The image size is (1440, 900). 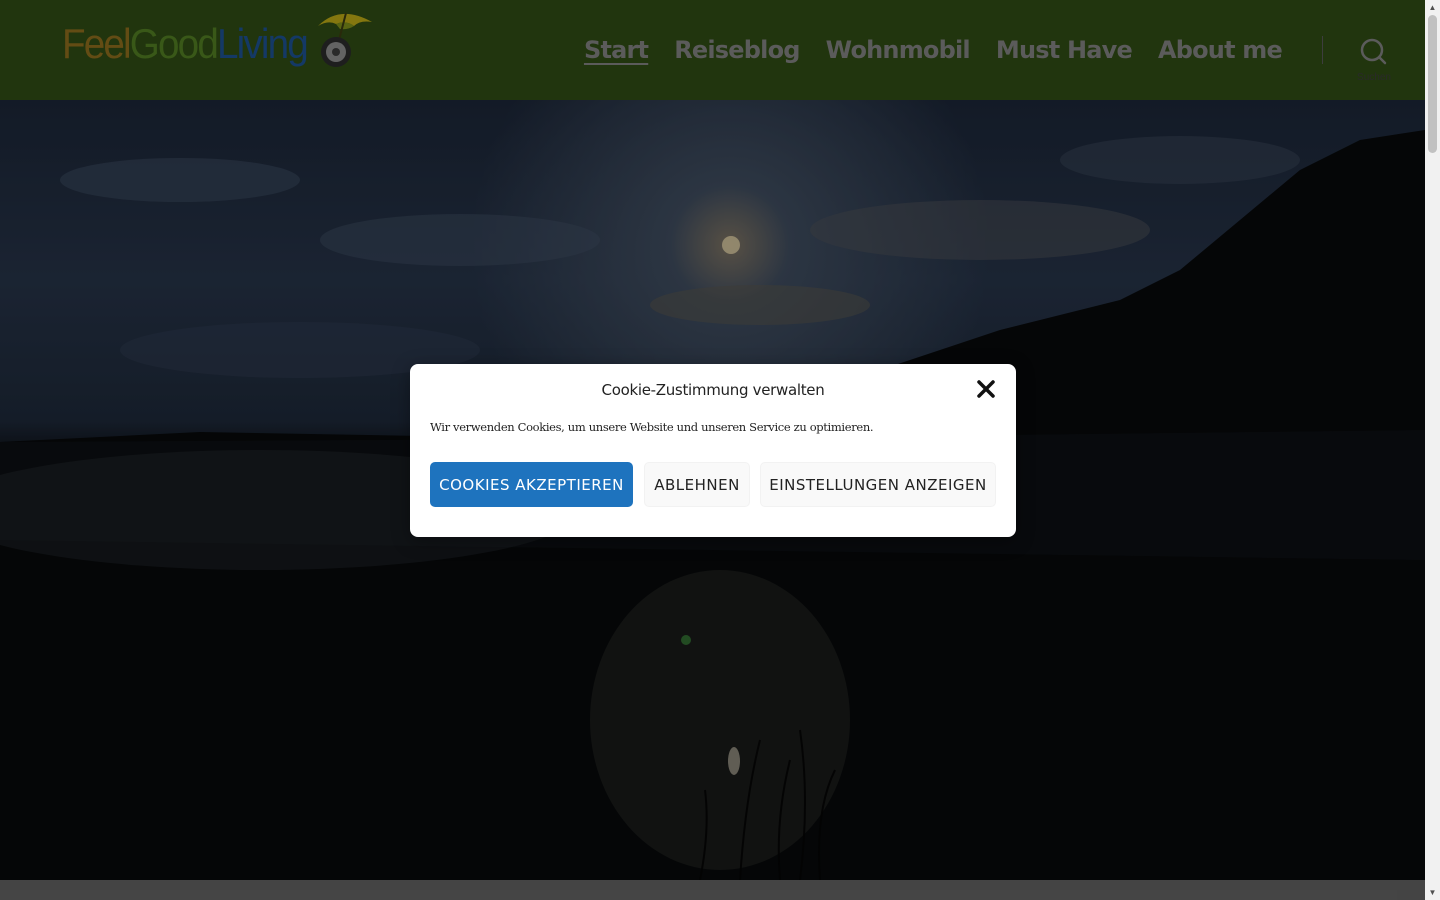 What do you see at coordinates (1432, 84) in the screenshot?
I see `scrollbar-thumb` at bounding box center [1432, 84].